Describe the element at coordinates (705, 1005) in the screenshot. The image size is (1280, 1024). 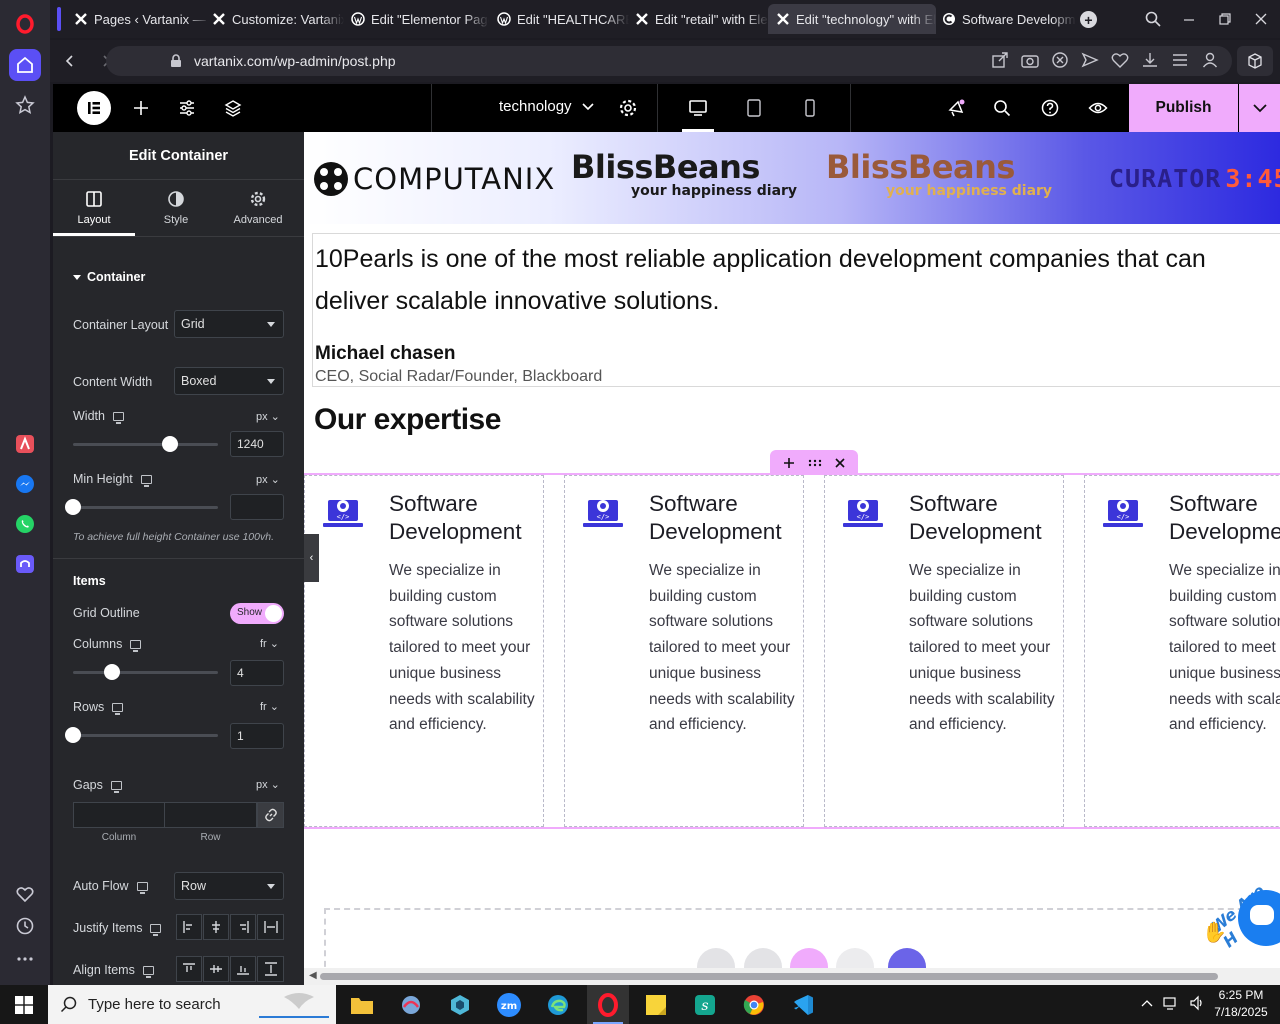
I see `app-icon-s: s` at that location.